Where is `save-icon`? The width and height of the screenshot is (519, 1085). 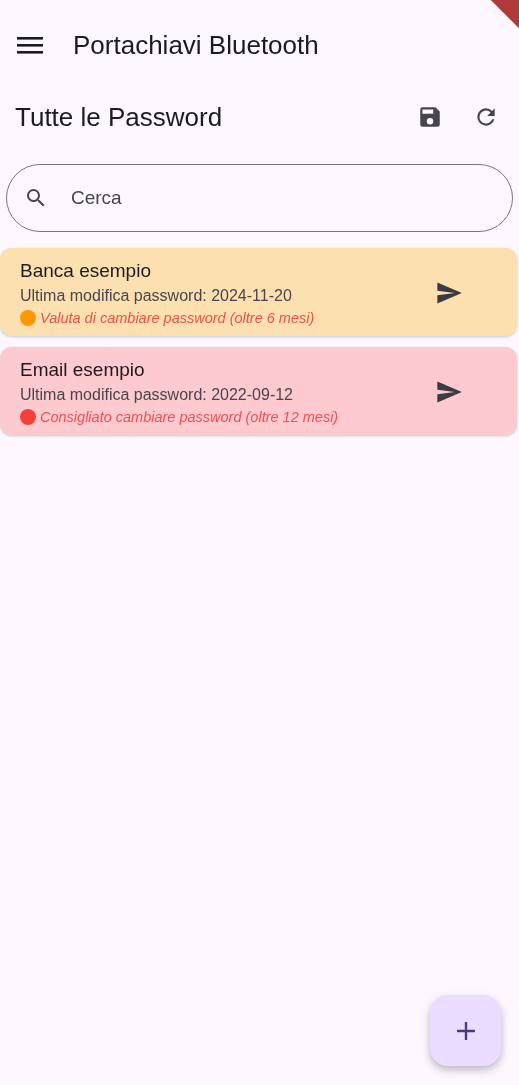 save-icon is located at coordinates (430, 117).